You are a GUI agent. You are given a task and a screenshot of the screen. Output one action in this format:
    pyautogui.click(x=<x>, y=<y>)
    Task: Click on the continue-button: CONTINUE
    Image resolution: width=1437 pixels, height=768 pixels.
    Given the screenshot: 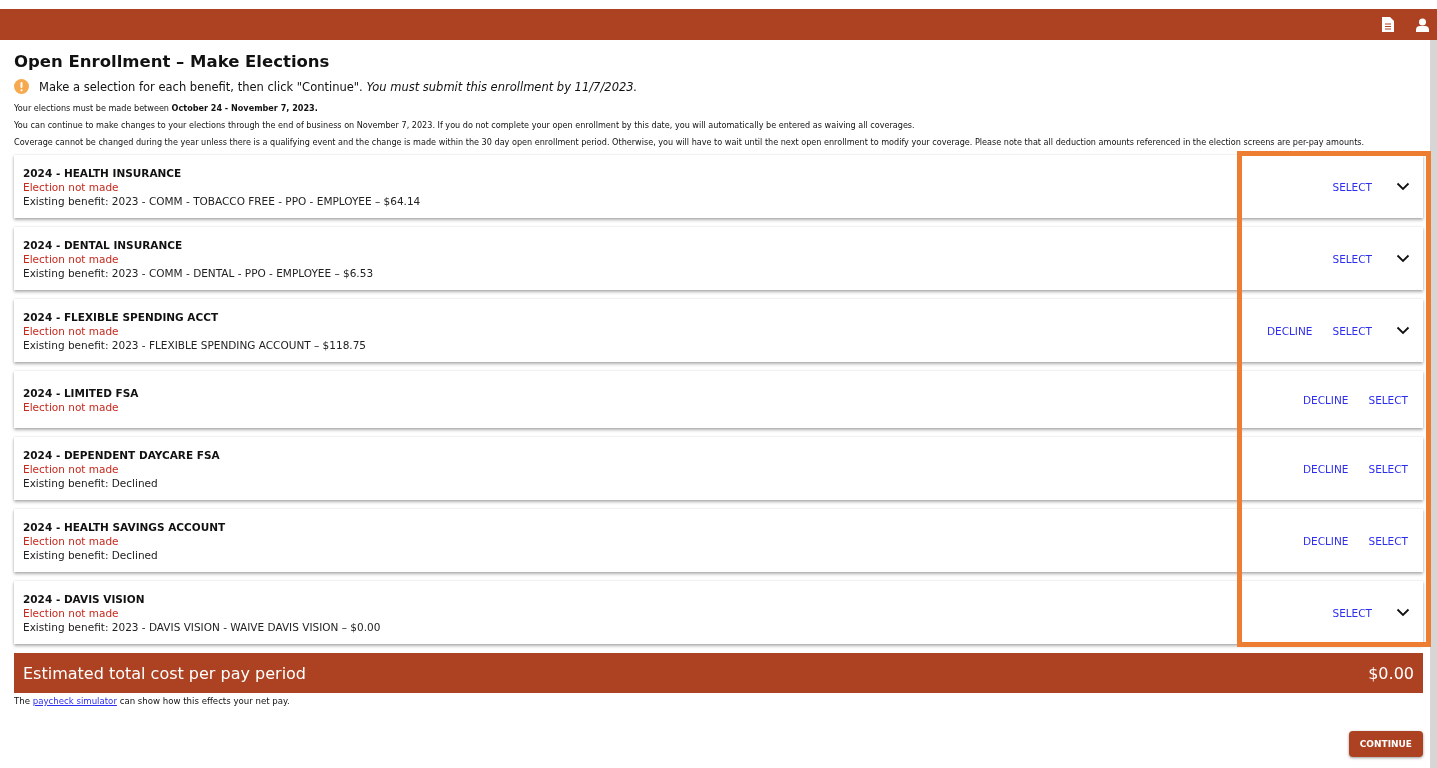 What is the action you would take?
    pyautogui.click(x=1385, y=744)
    